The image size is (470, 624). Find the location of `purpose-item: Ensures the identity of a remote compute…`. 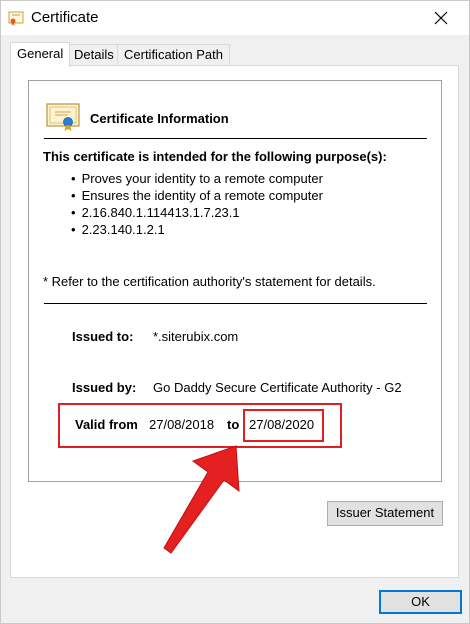

purpose-item: Ensures the identity of a remote compute… is located at coordinates (197, 195).